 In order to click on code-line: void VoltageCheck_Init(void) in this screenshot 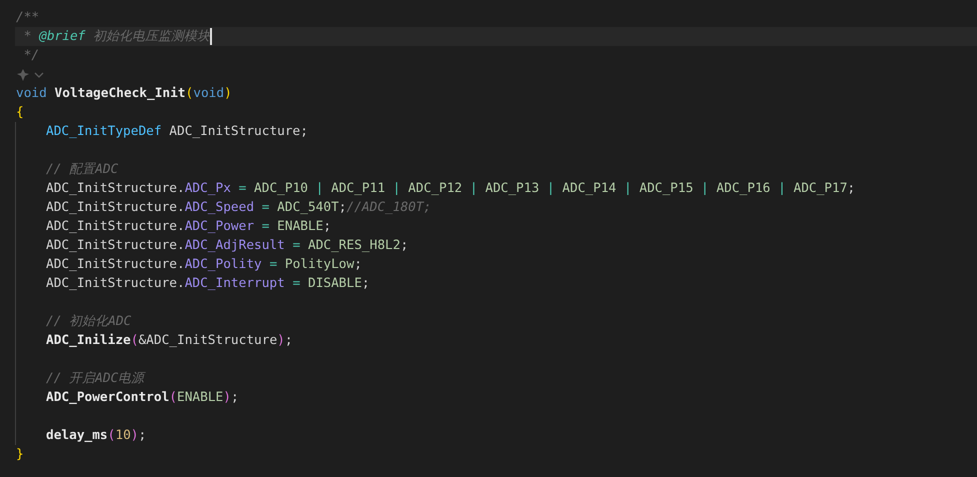, I will do `click(124, 94)`.